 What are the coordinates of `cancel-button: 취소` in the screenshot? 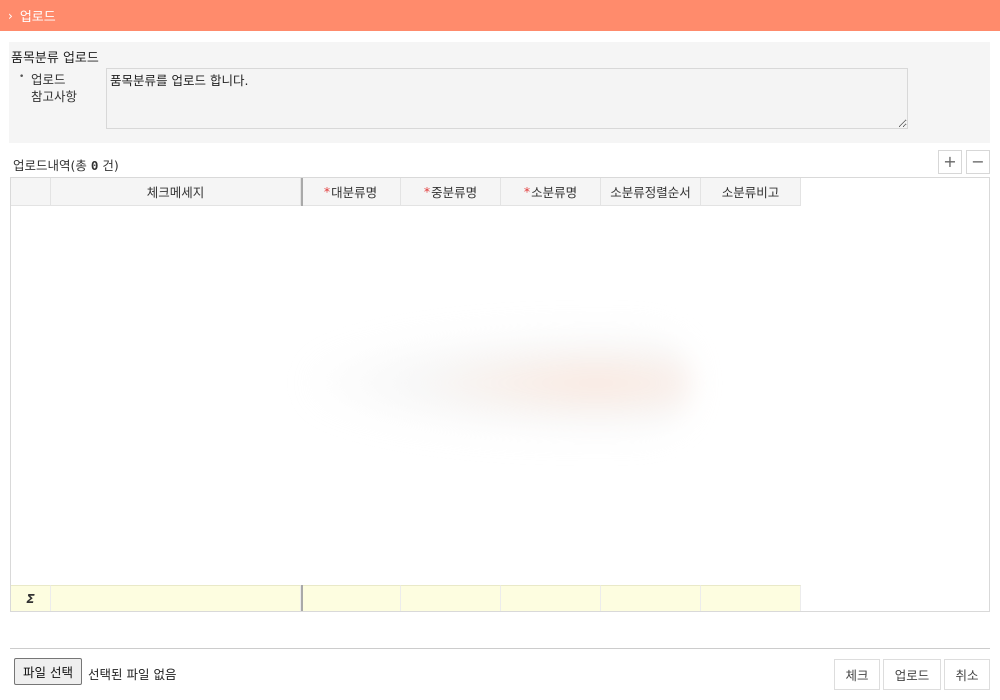 It's located at (967, 674).